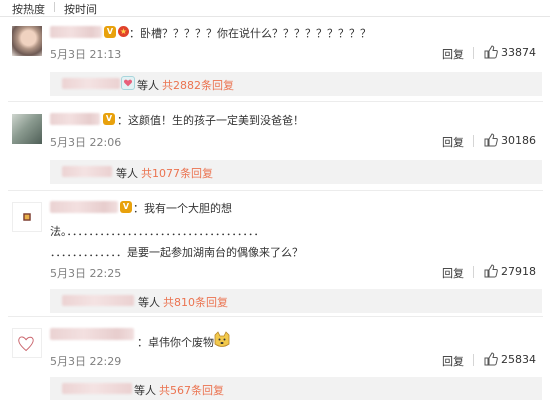  Describe the element at coordinates (54, 7) in the screenshot. I see `sort-separator` at that location.